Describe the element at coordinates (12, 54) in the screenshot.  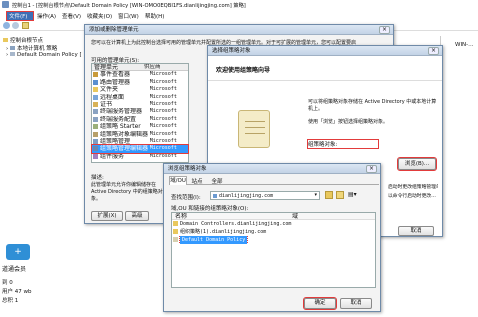
I see `gpo-icon` at that location.